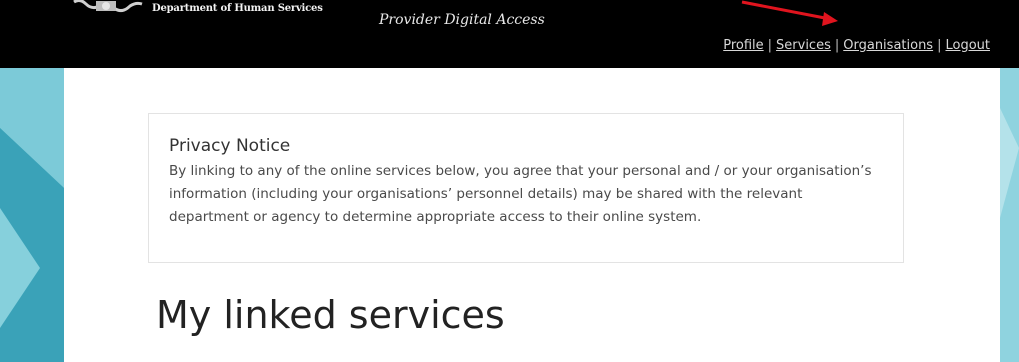  I want to click on nav-link-services: Services, so click(803, 45).